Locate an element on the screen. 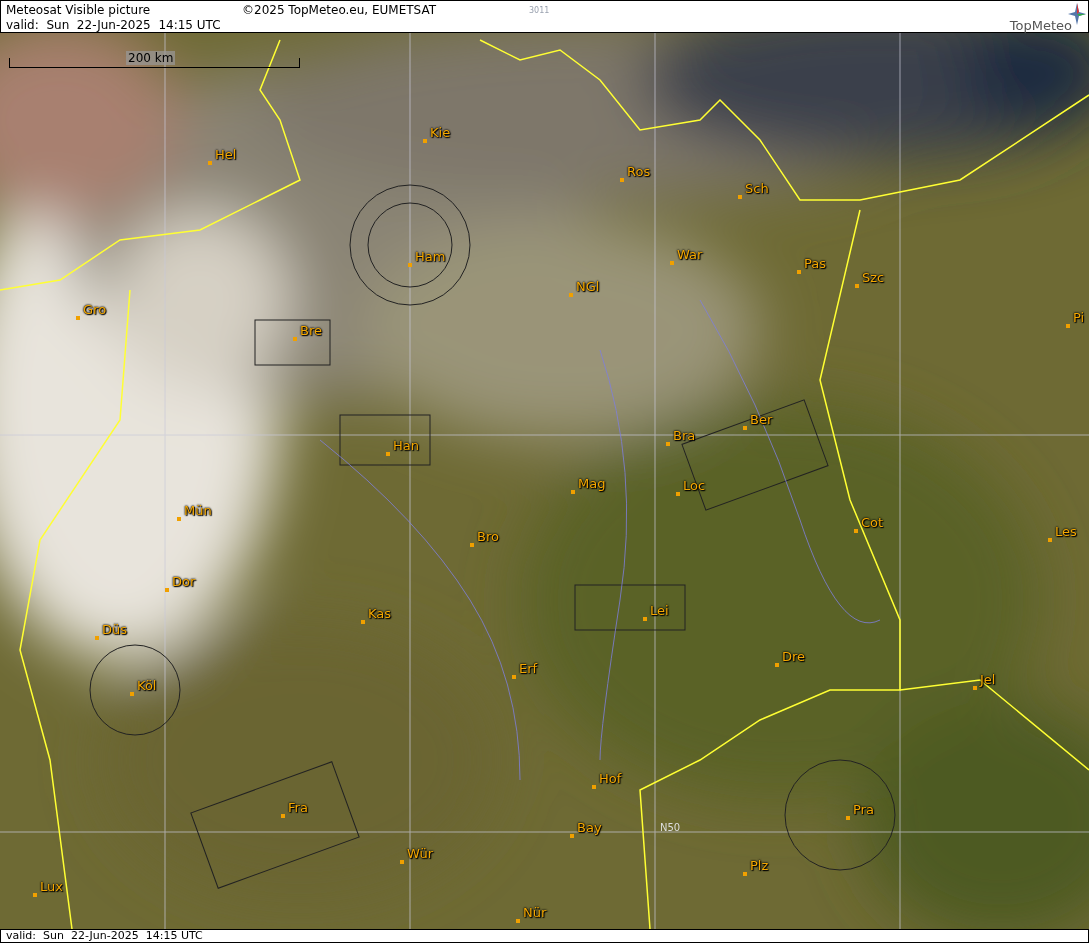  grid-label: N50 is located at coordinates (670, 828).